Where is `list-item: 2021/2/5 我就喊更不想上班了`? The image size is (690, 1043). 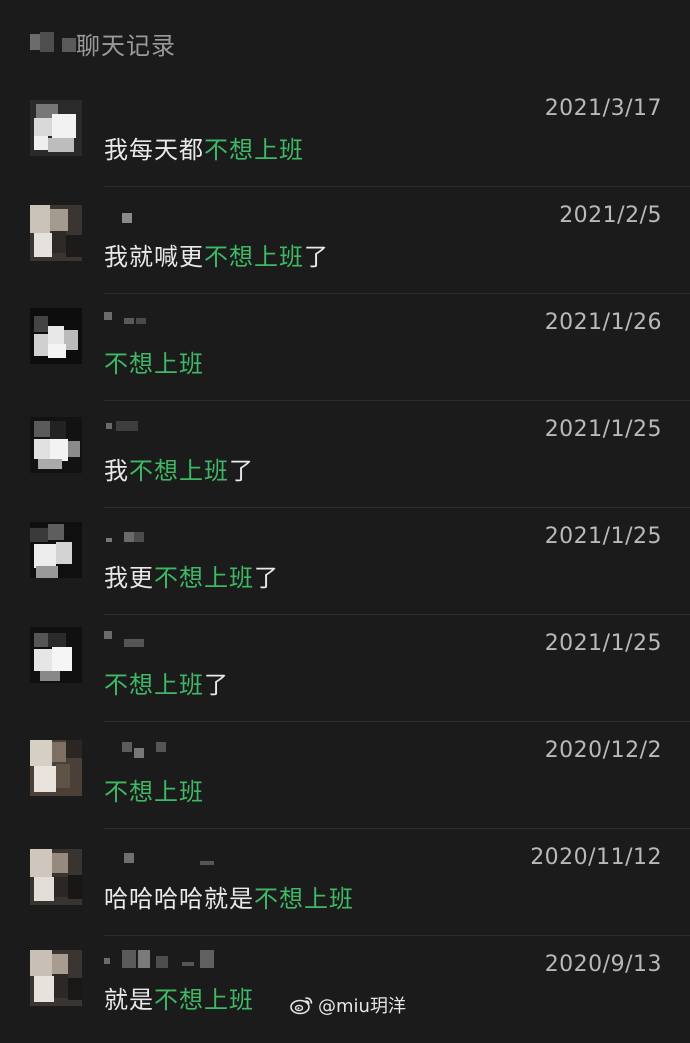 list-item: 2021/2/5 我就喊更不想上班了 is located at coordinates (345, 240).